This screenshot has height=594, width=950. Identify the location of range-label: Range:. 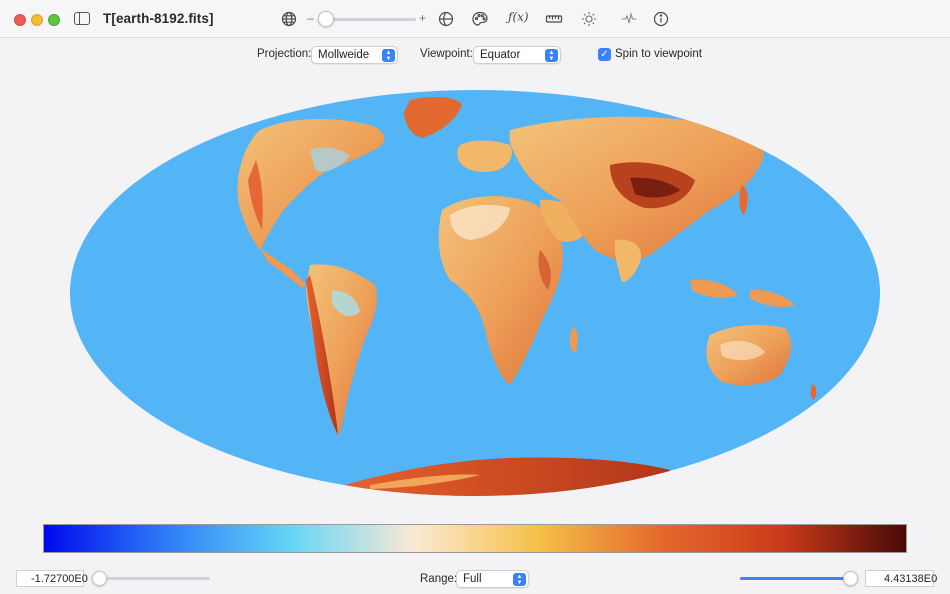
(439, 579).